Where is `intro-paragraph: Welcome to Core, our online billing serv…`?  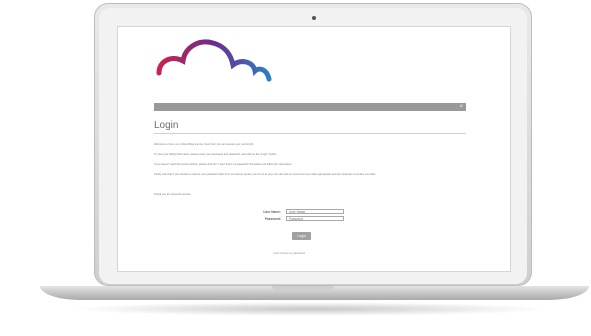 intro-paragraph: Welcome to Core, our online billing serv… is located at coordinates (204, 144).